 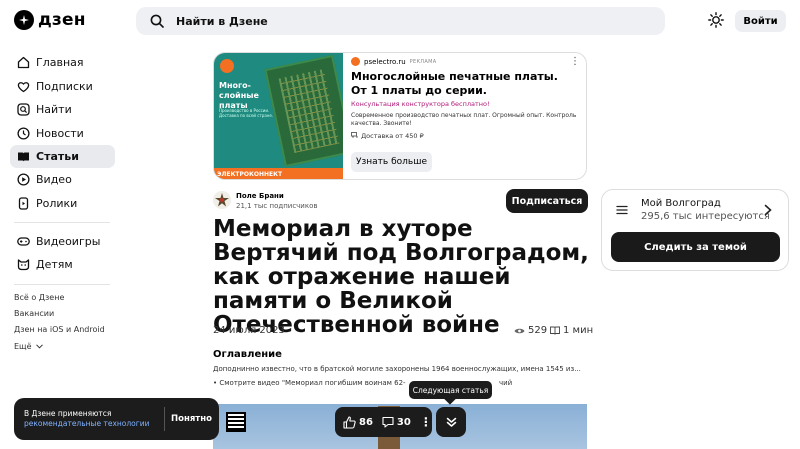 I want to click on sidebar-item-search: Найти, so click(x=62, y=109).